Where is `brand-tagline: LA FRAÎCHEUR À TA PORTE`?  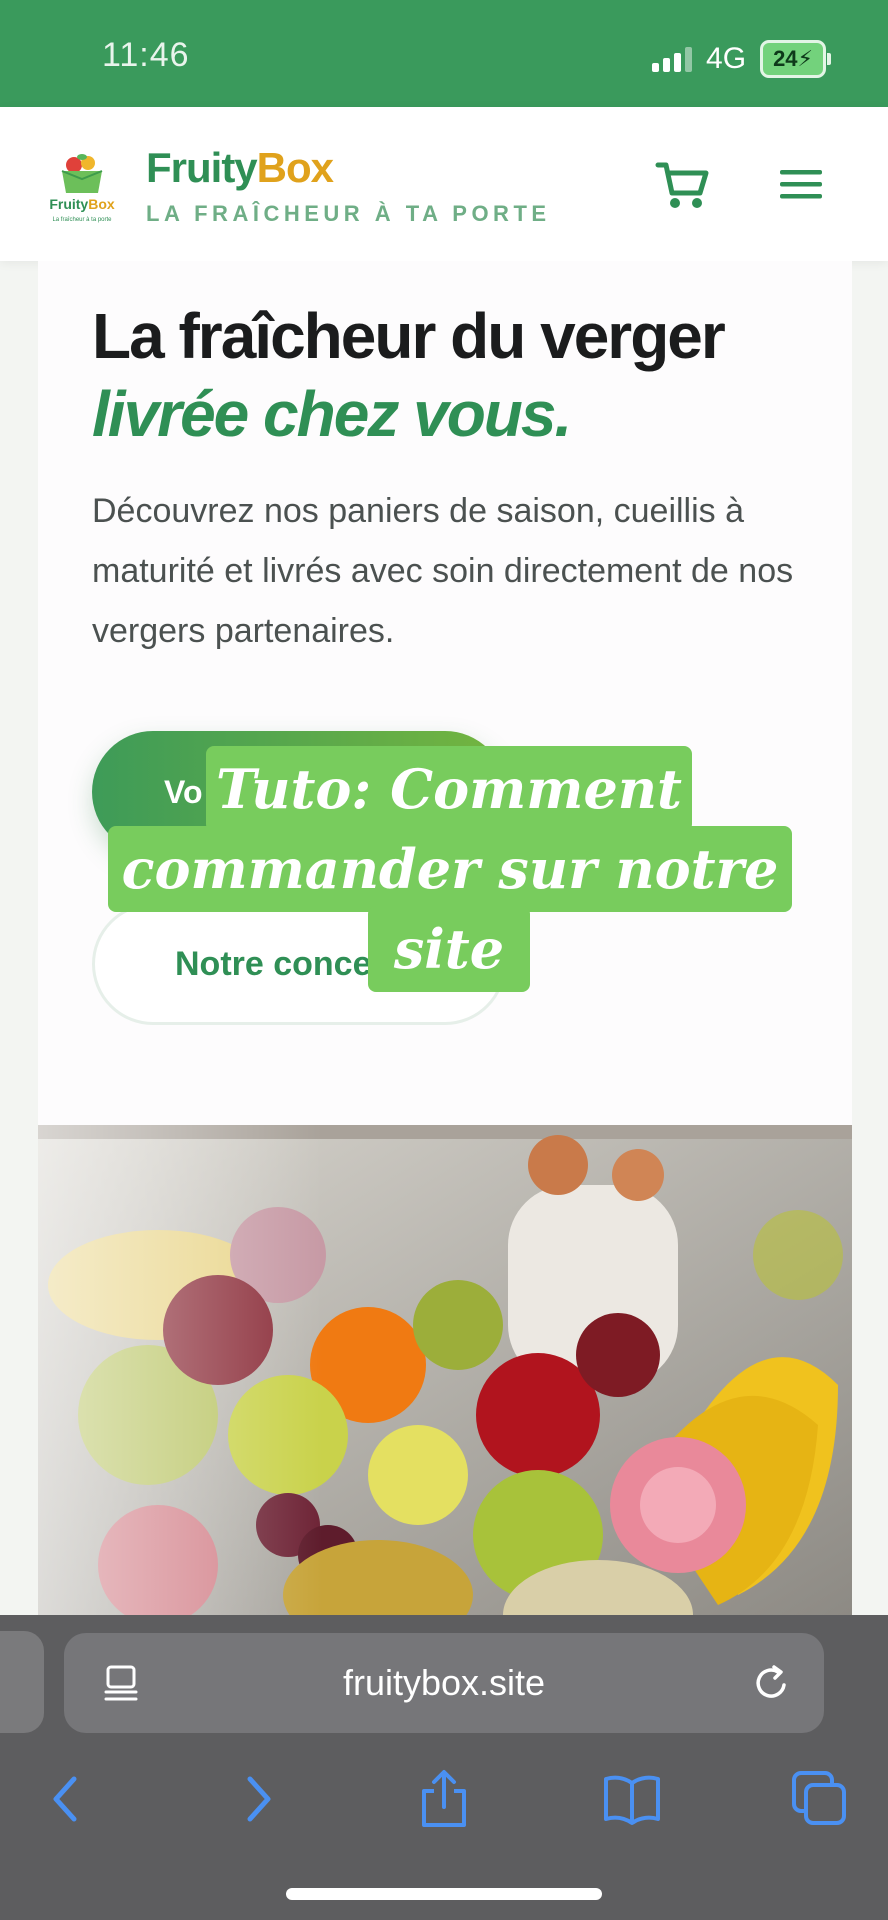 brand-tagline: LA FRAÎCHEUR À TA PORTE is located at coordinates (348, 213).